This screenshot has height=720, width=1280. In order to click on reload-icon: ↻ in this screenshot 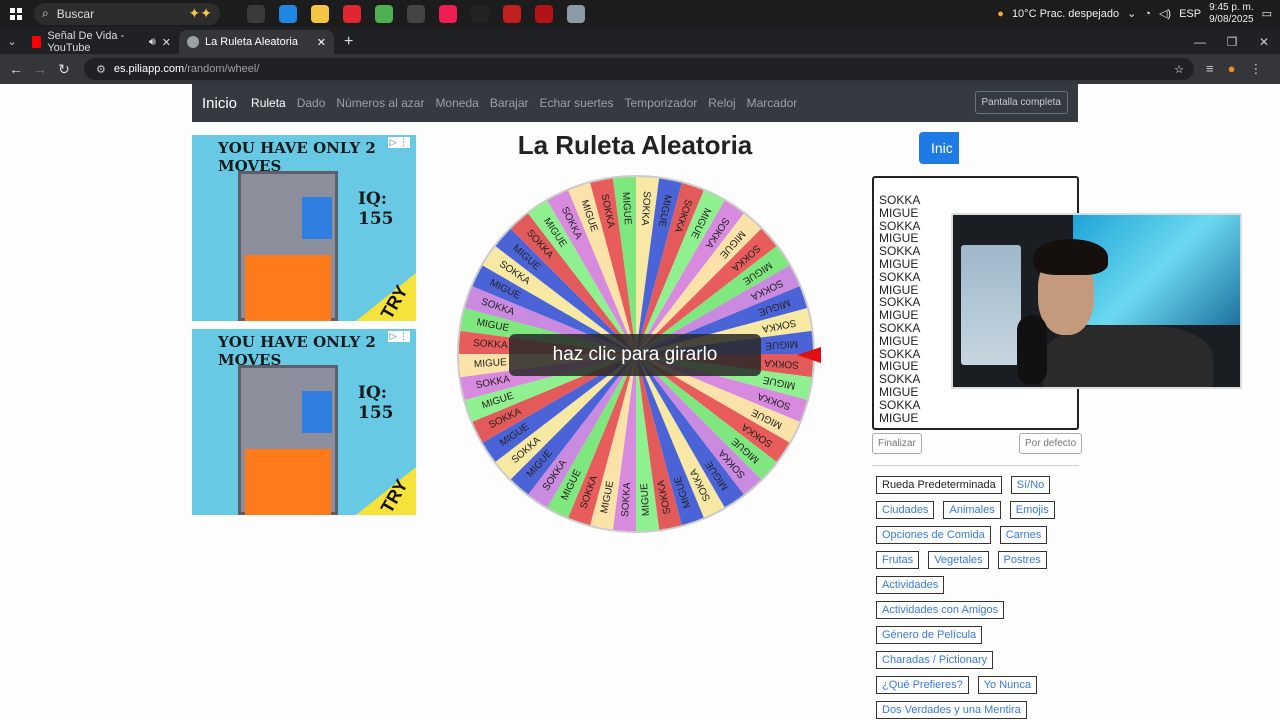, I will do `click(64, 69)`.